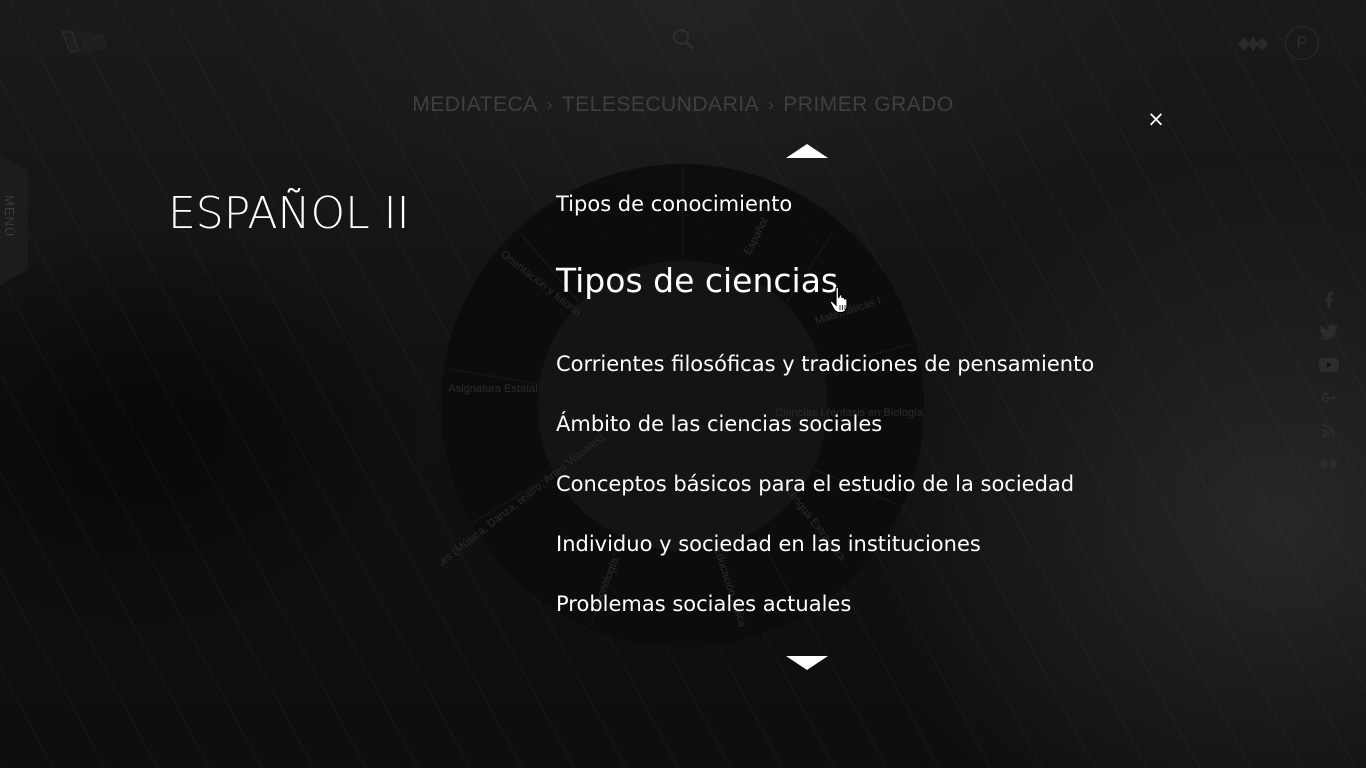 Image resolution: width=1366 pixels, height=768 pixels. Describe the element at coordinates (143, 48) in the screenshot. I see `logo-line-2: Educativa` at that location.